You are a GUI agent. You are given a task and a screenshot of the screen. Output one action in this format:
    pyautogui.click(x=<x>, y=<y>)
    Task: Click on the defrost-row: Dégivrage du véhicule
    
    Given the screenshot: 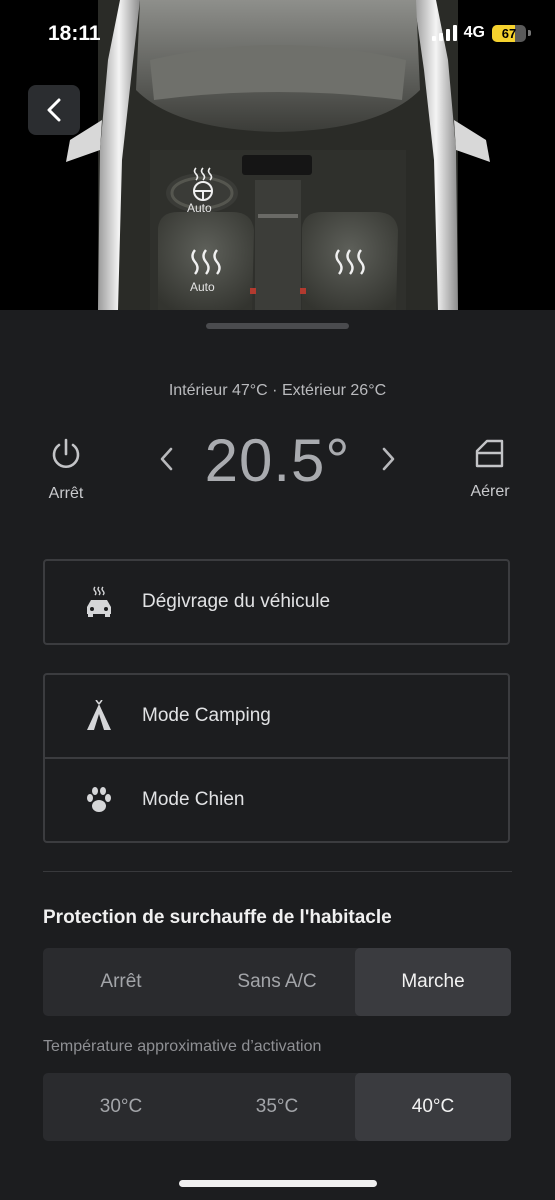 What is the action you would take?
    pyautogui.click(x=276, y=602)
    